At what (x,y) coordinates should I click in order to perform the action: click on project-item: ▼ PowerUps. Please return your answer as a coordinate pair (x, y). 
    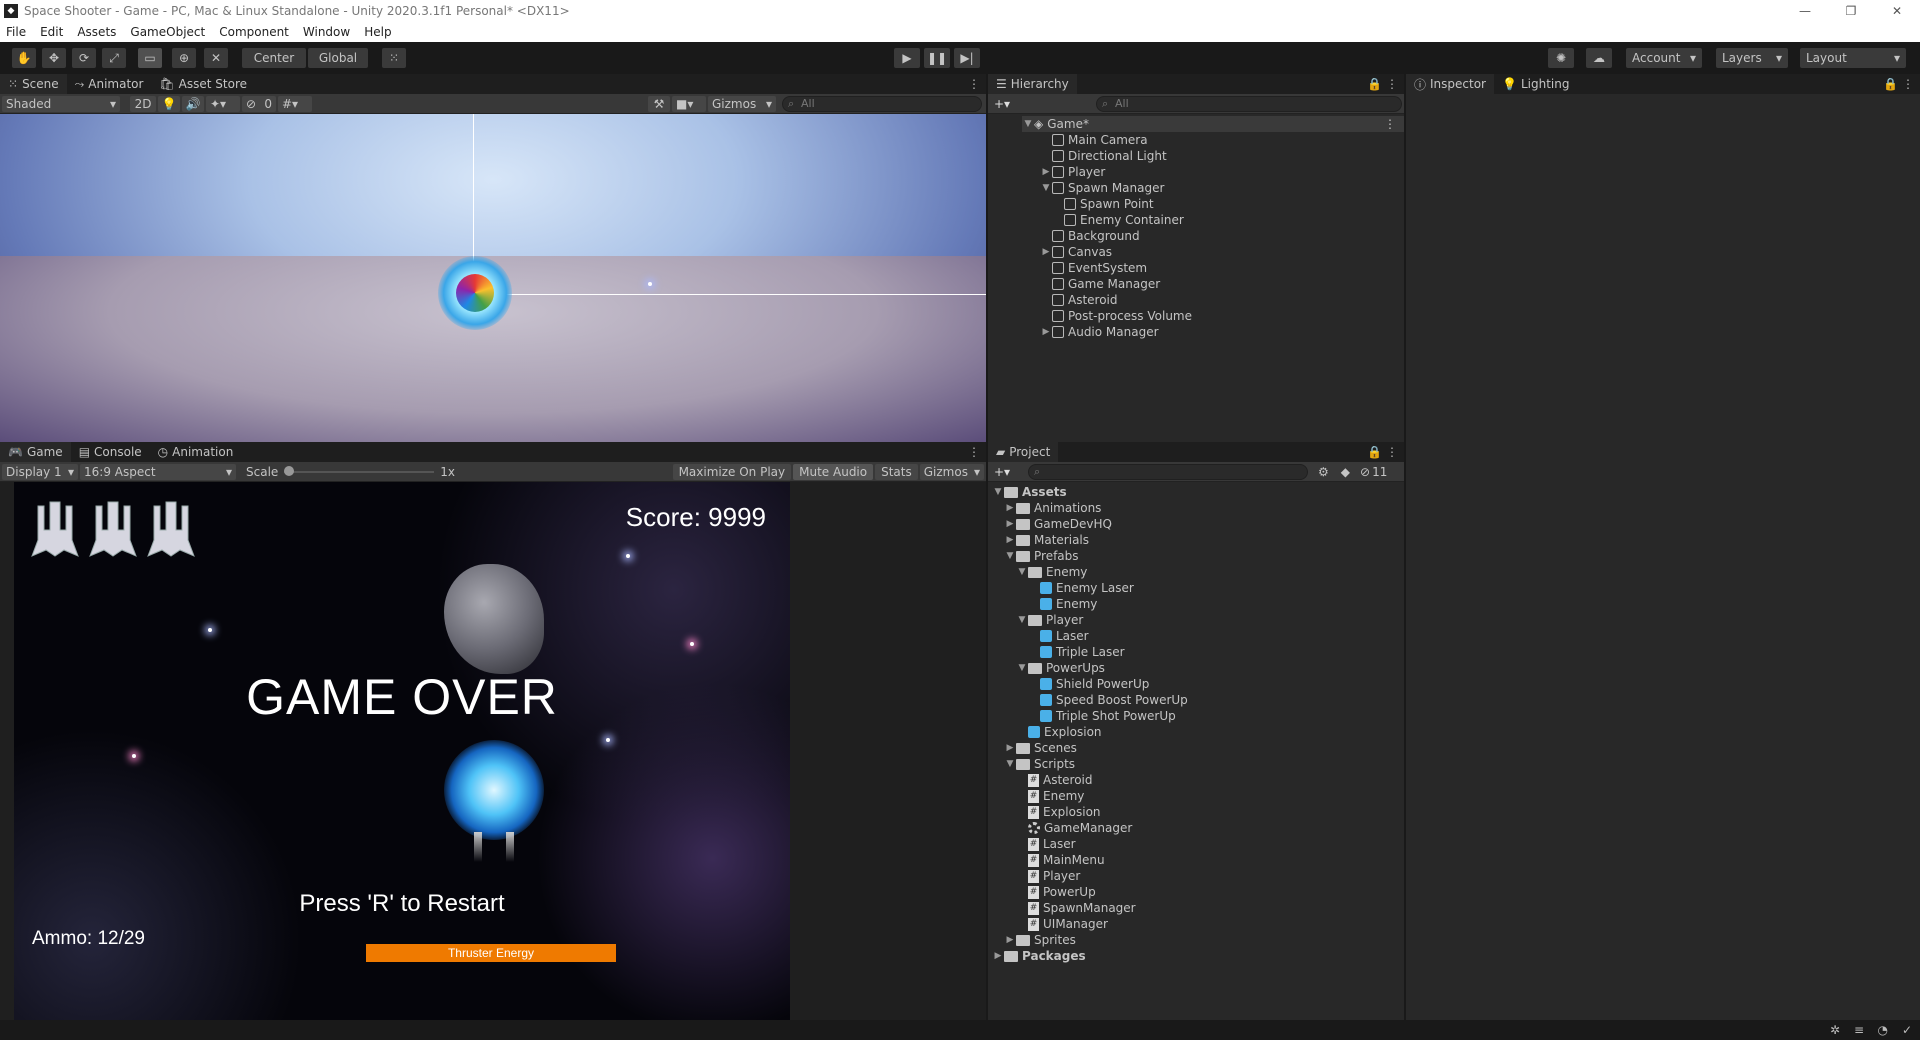
    Looking at the image, I should click on (1060, 668).